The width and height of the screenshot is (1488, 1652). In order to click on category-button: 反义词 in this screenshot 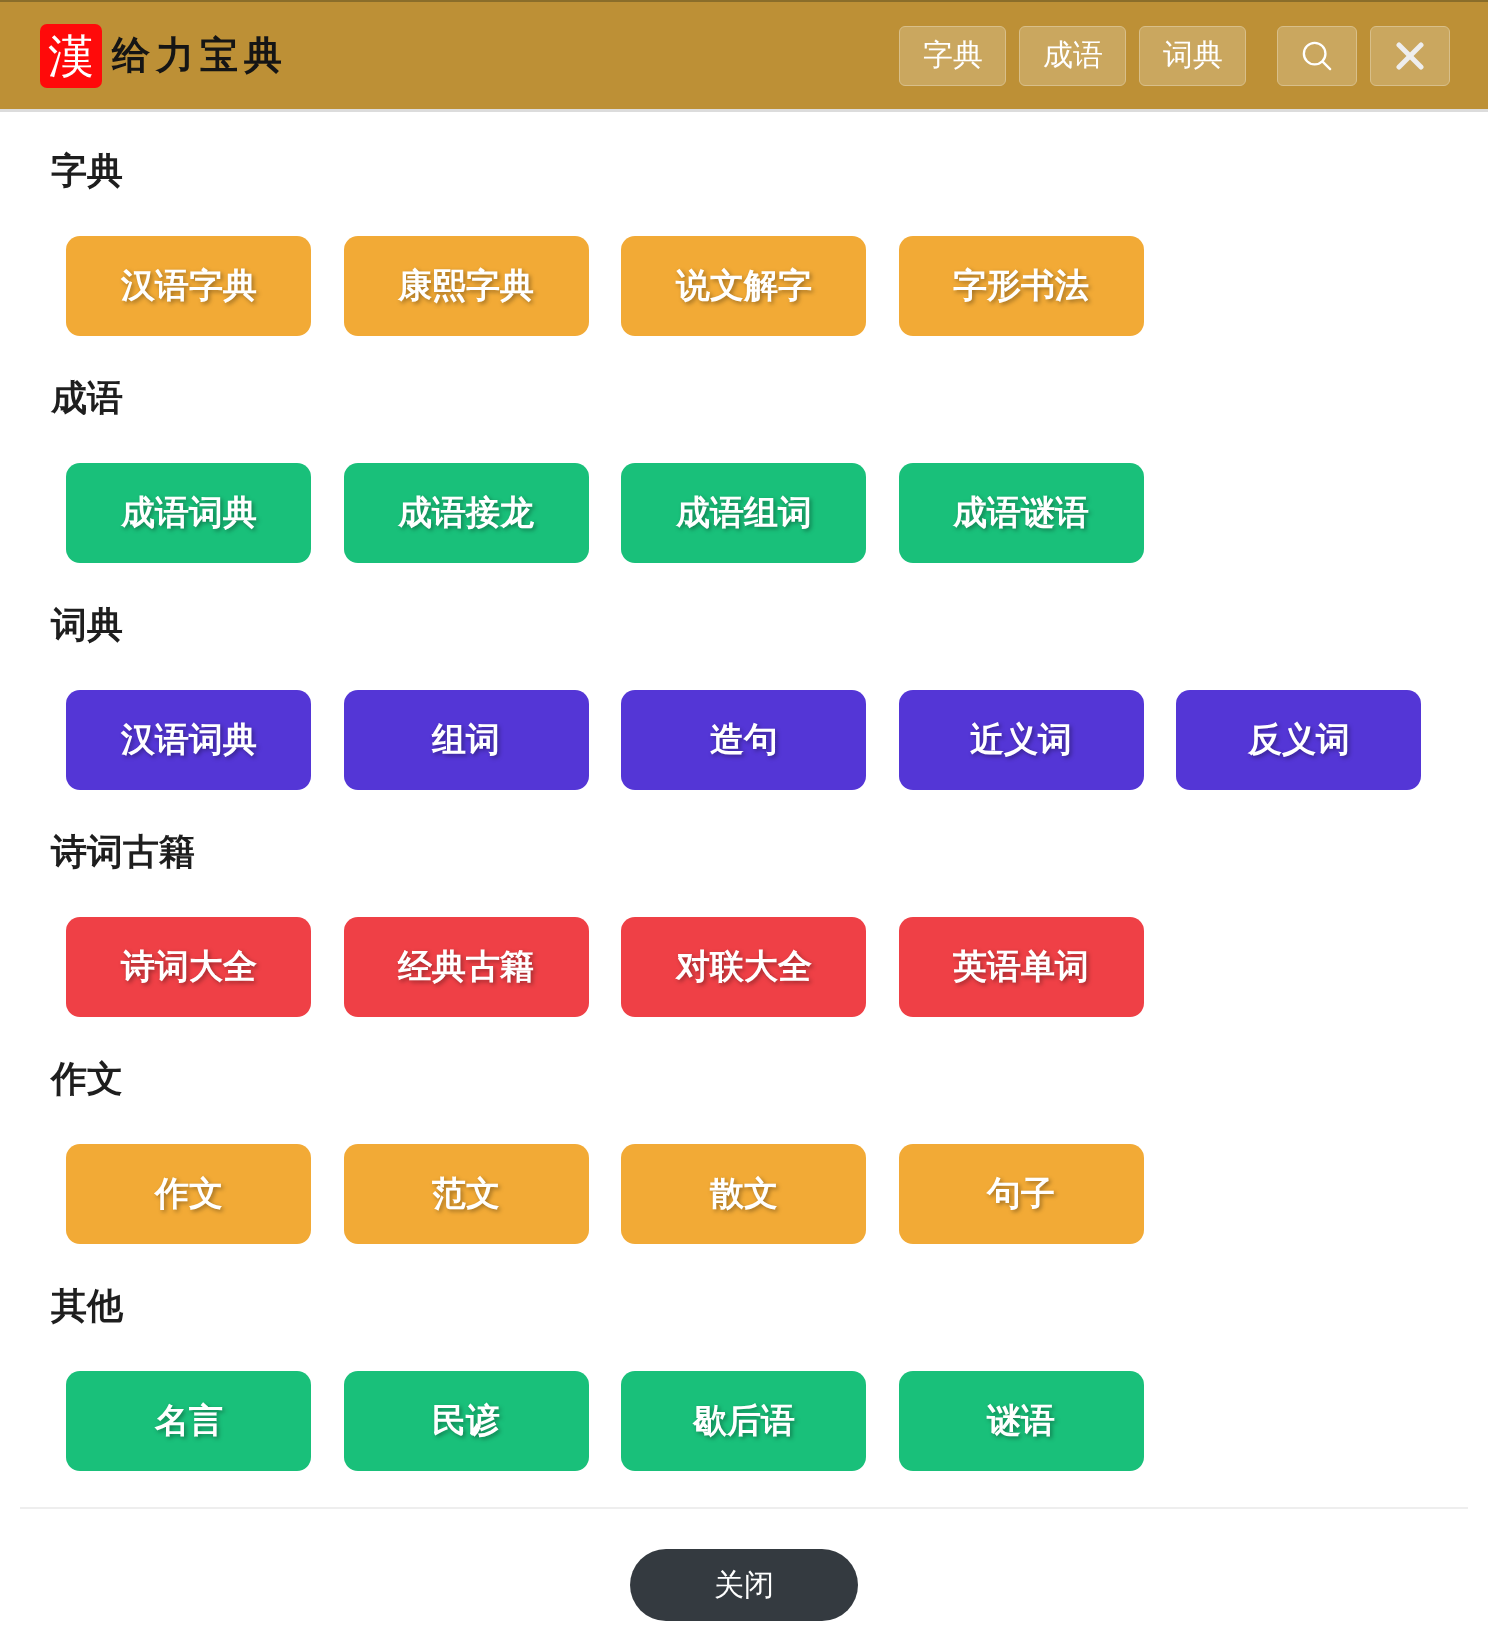, I will do `click(1298, 740)`.